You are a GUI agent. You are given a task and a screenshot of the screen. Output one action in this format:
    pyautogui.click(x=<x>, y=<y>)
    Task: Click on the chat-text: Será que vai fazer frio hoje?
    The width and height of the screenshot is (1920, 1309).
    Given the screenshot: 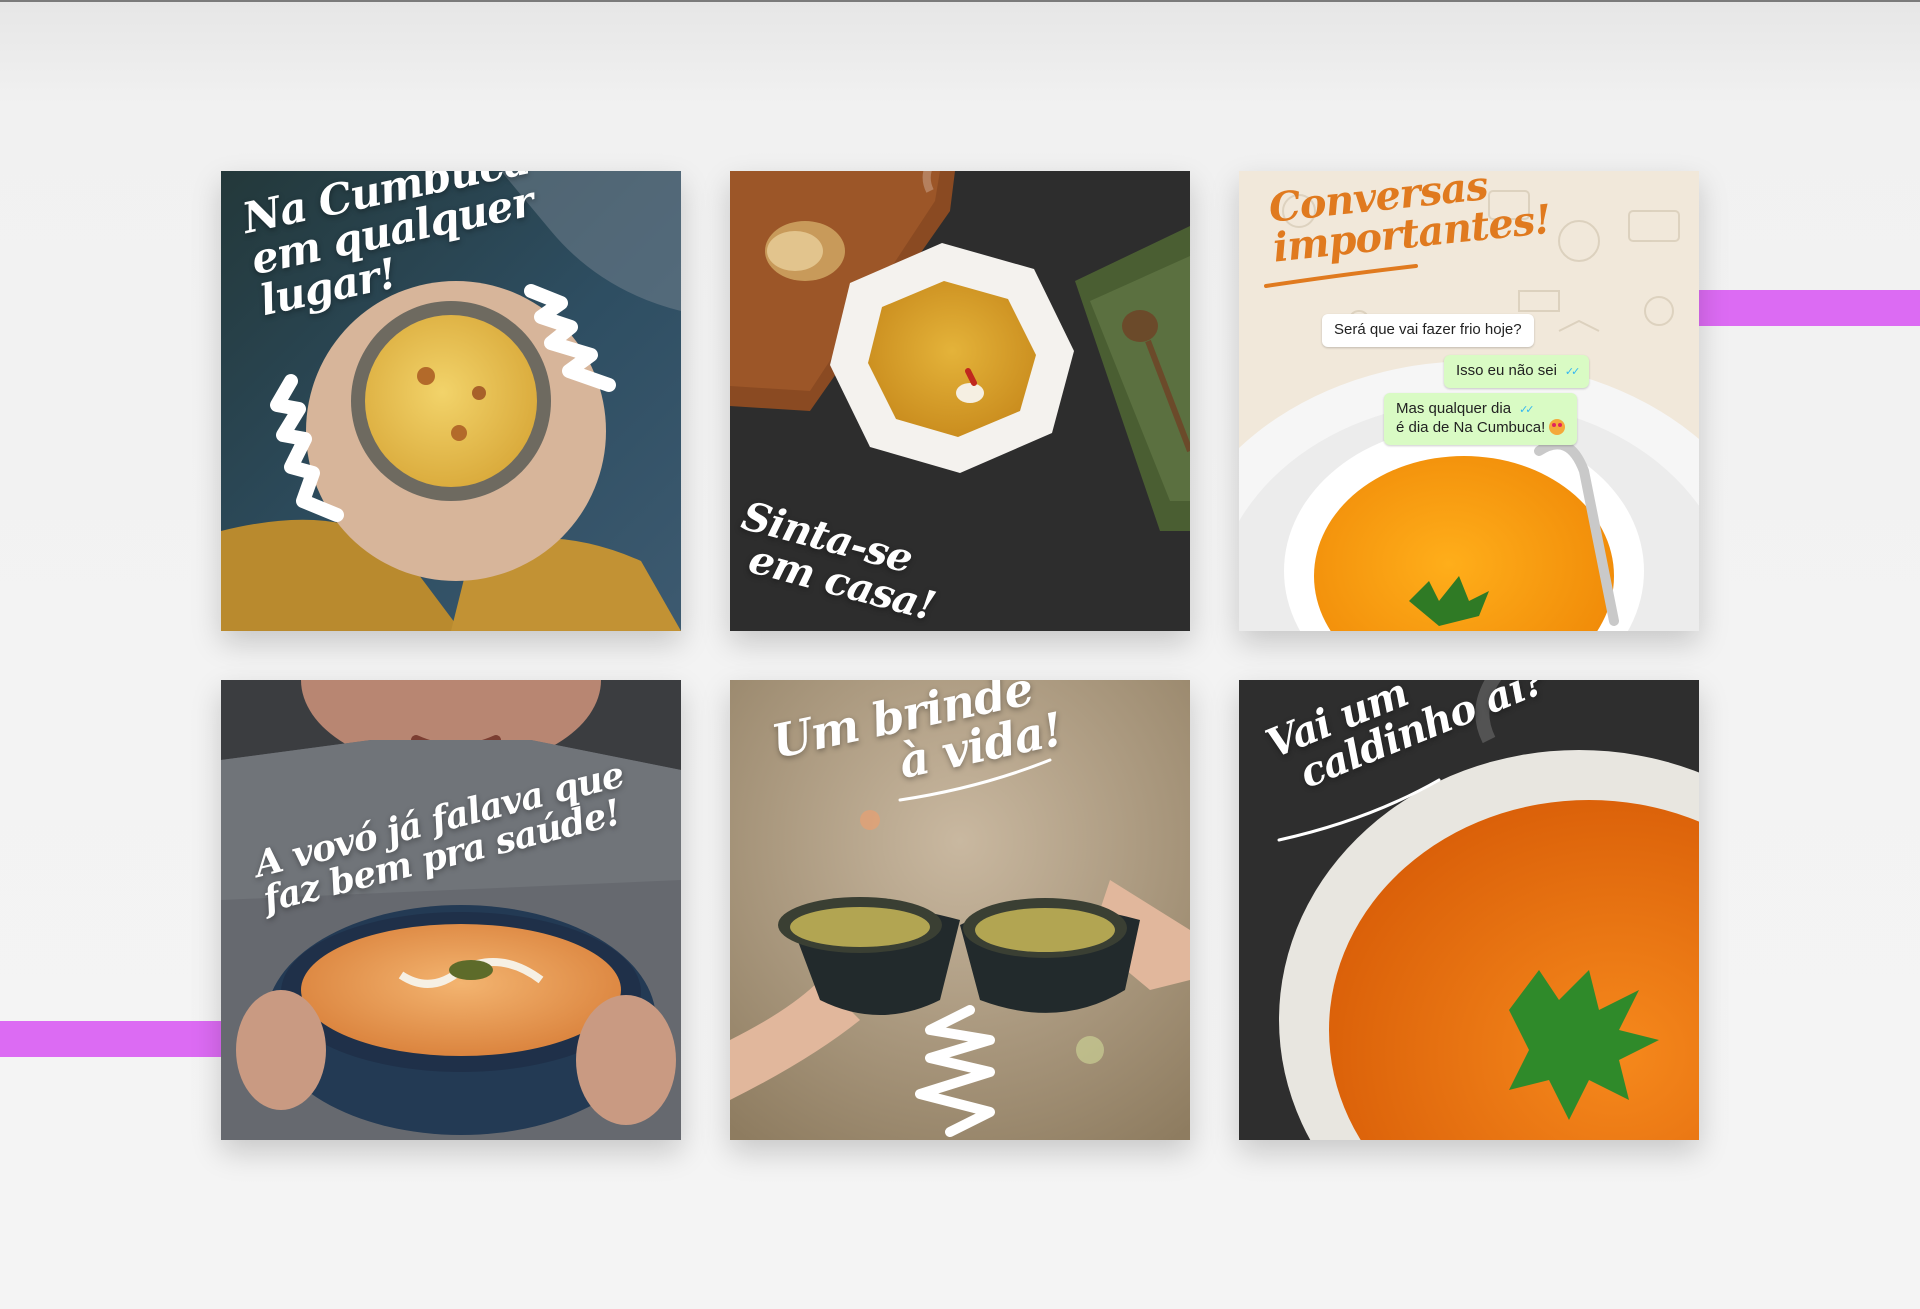 What is the action you would take?
    pyautogui.click(x=1428, y=329)
    